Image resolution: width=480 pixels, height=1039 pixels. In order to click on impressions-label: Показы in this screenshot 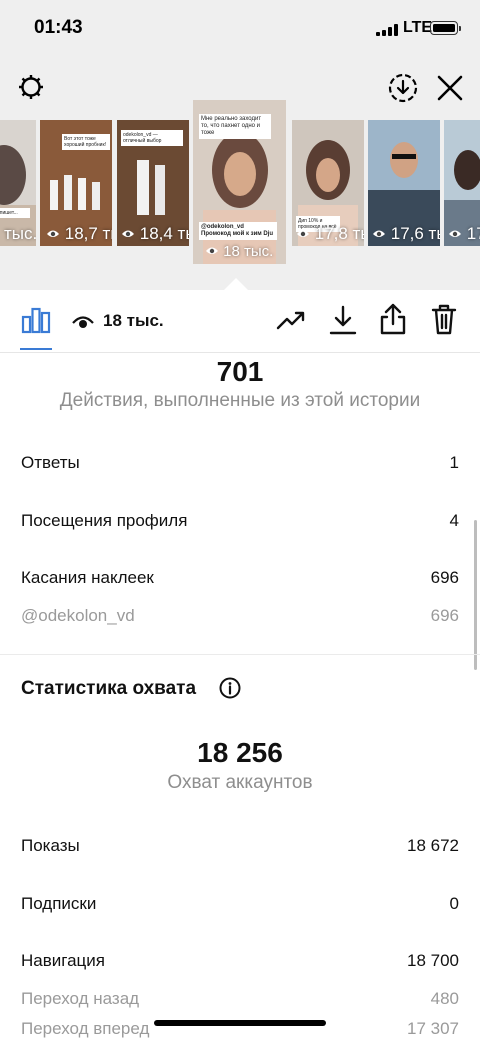, I will do `click(50, 845)`.